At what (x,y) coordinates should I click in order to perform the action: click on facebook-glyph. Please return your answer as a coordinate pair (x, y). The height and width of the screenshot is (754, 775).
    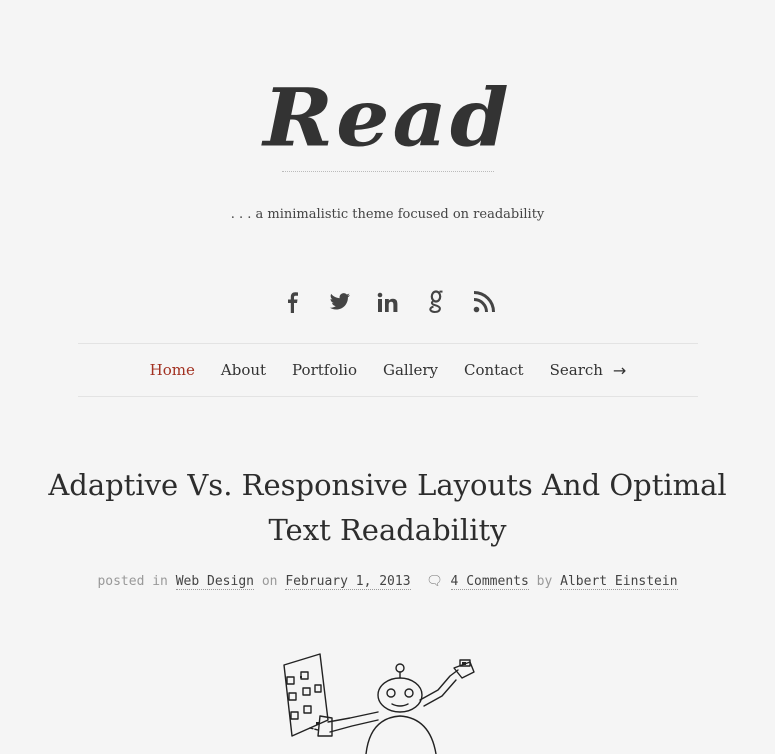
    Looking at the image, I should click on (292, 302).